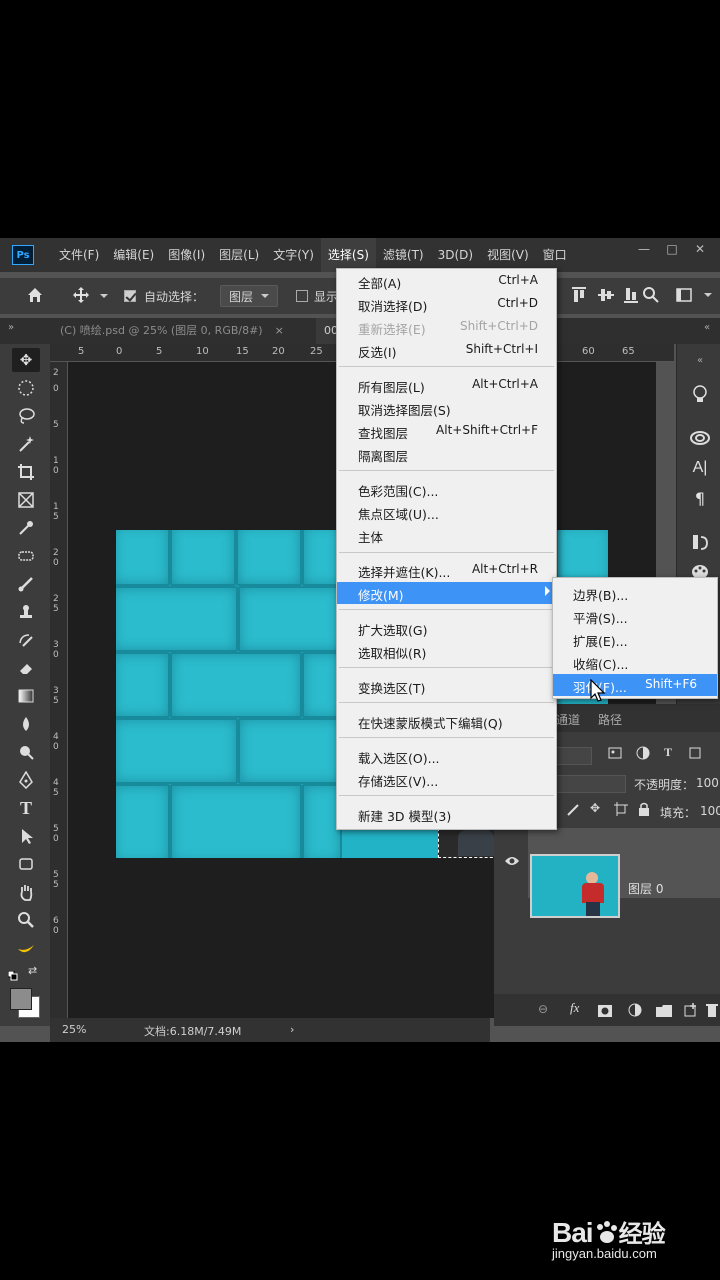 This screenshot has width=720, height=1280. Describe the element at coordinates (26, 752) in the screenshot. I see `dodge-tool-icon` at that location.